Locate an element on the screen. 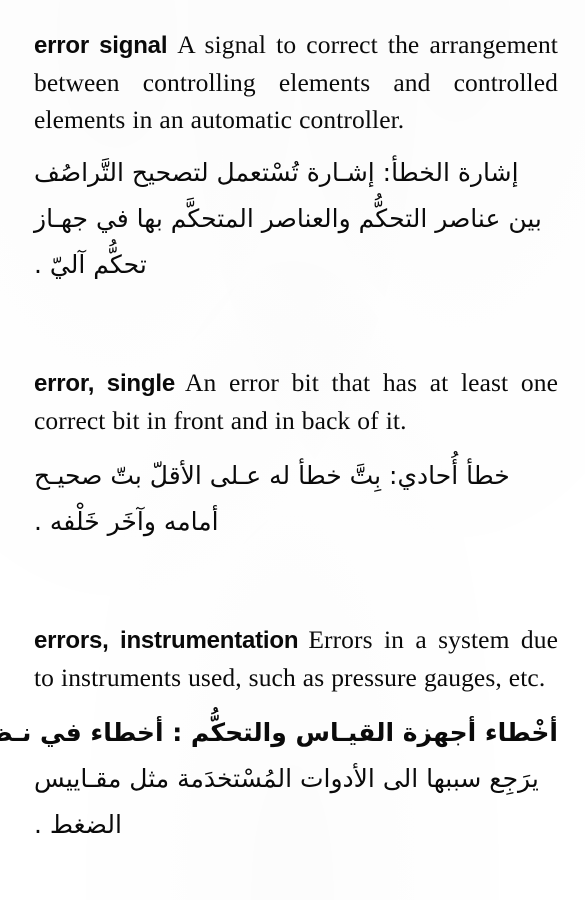 The image size is (585, 900). english-headword: errors, instrumentation is located at coordinates (166, 640).